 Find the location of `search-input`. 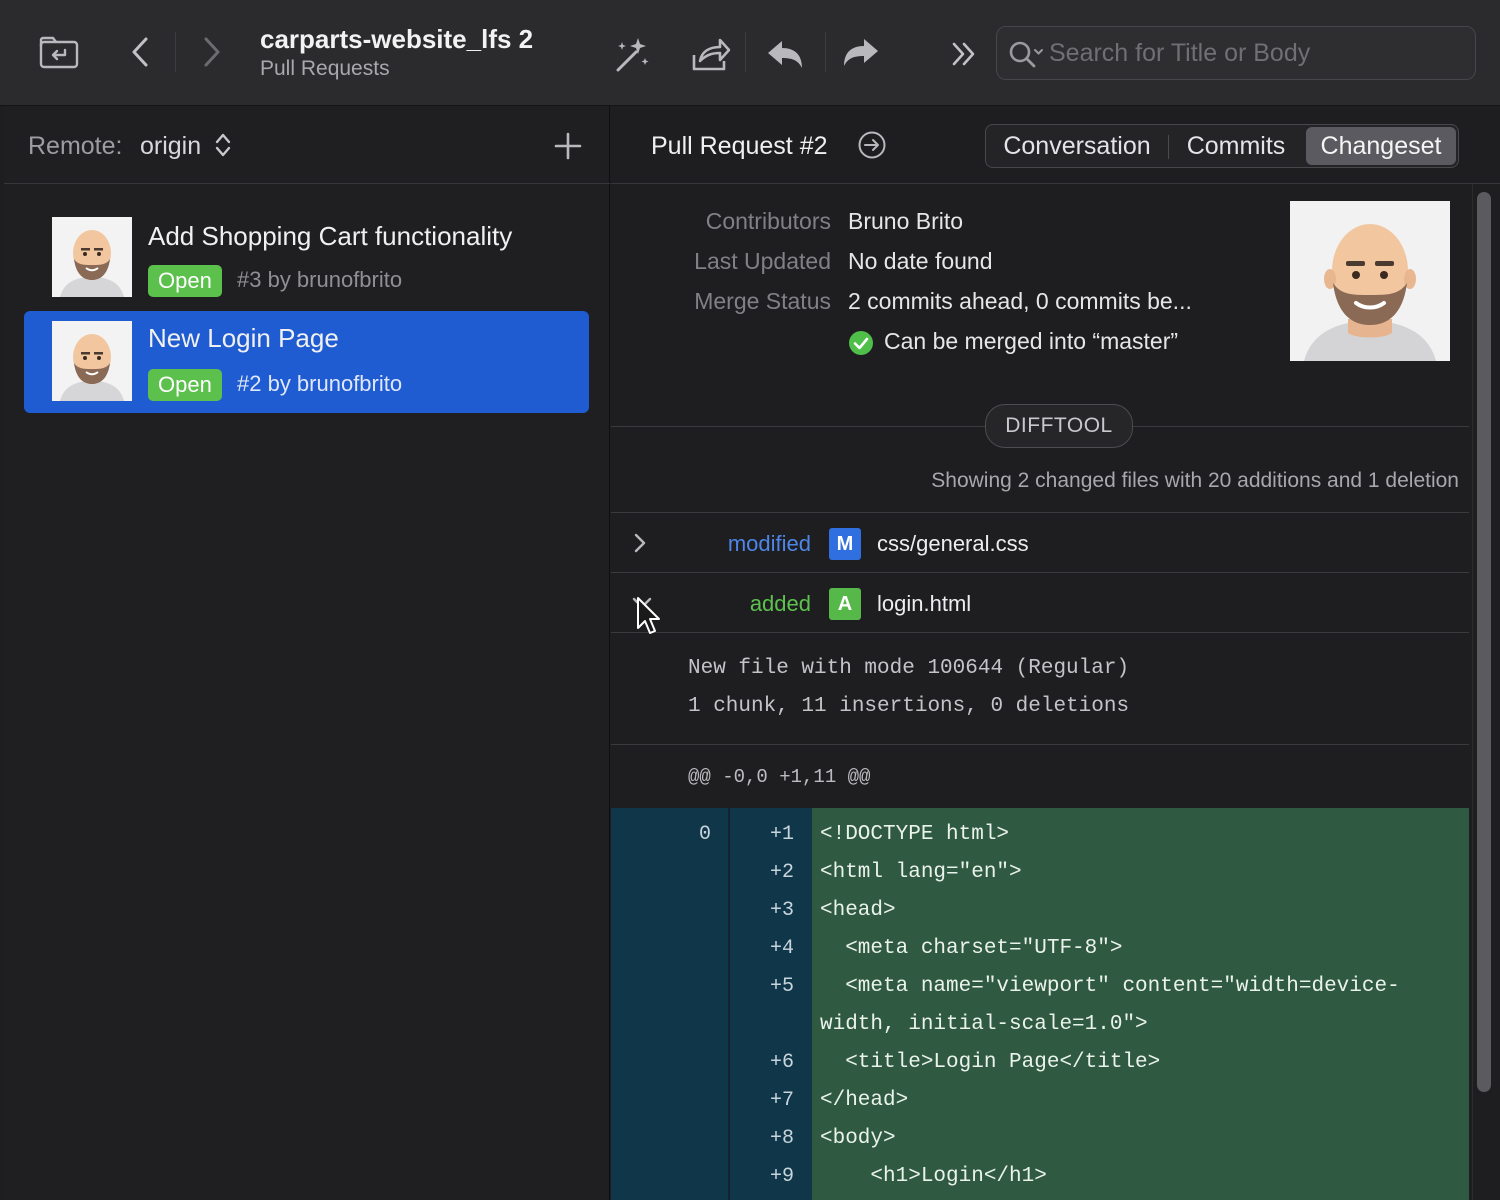

search-input is located at coordinates (1254, 53).